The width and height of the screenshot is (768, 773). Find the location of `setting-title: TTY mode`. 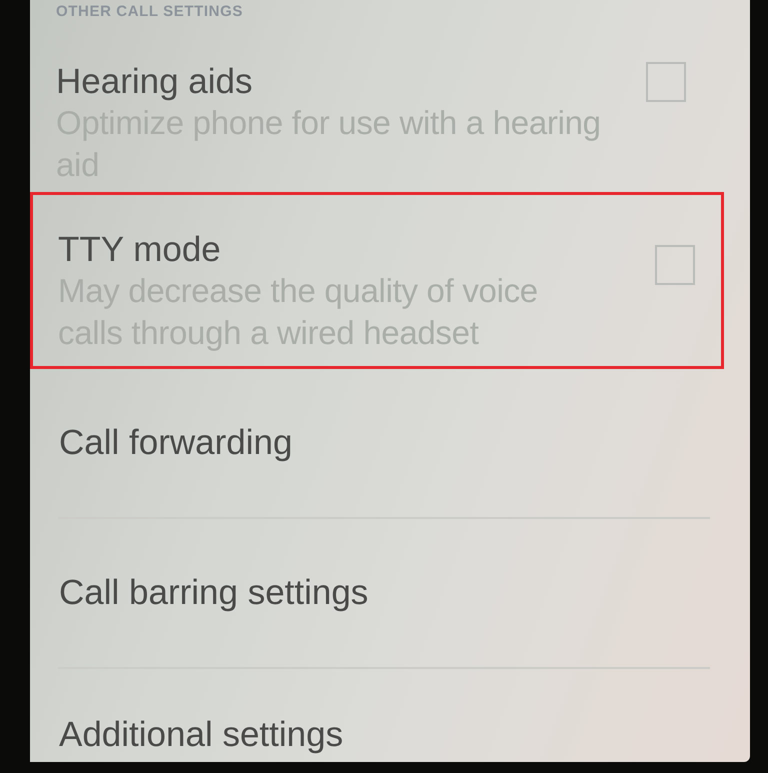

setting-title: TTY mode is located at coordinates (140, 250).